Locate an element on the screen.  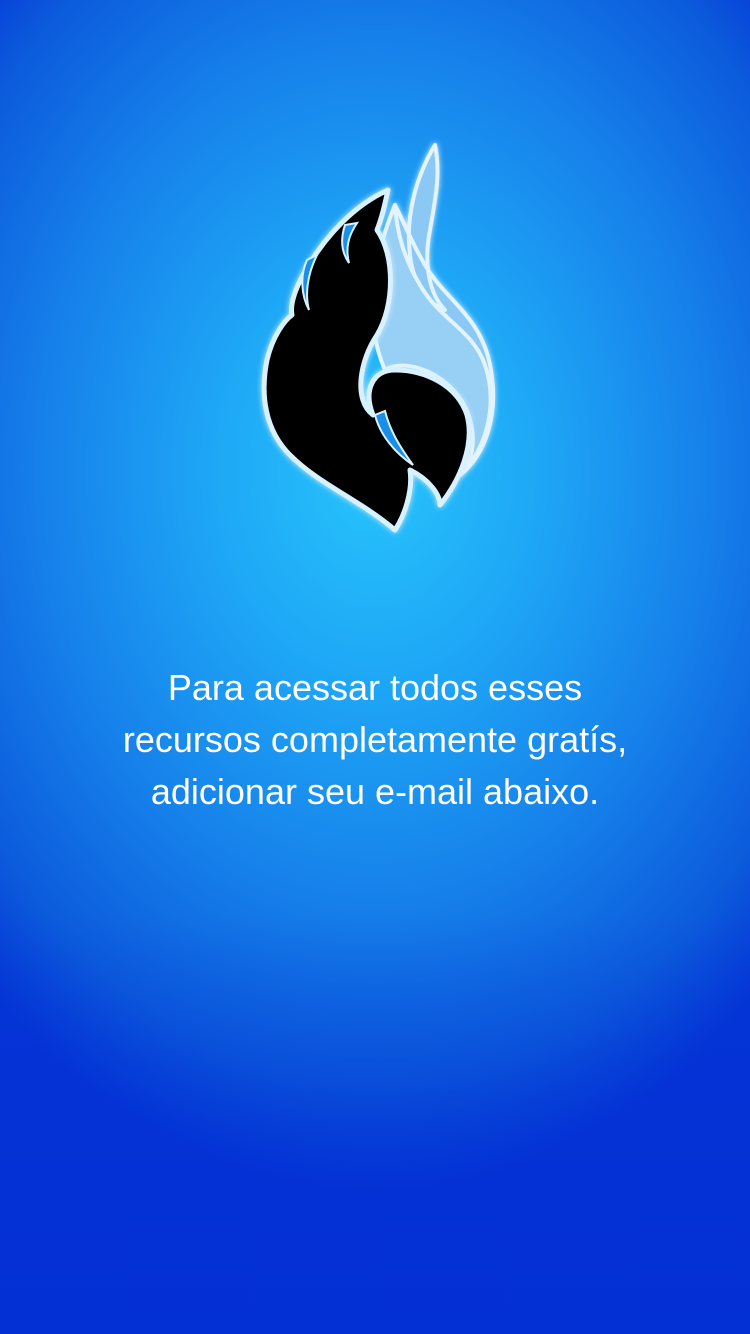
message-line-1: Para acessar todos esses is located at coordinates (375, 687).